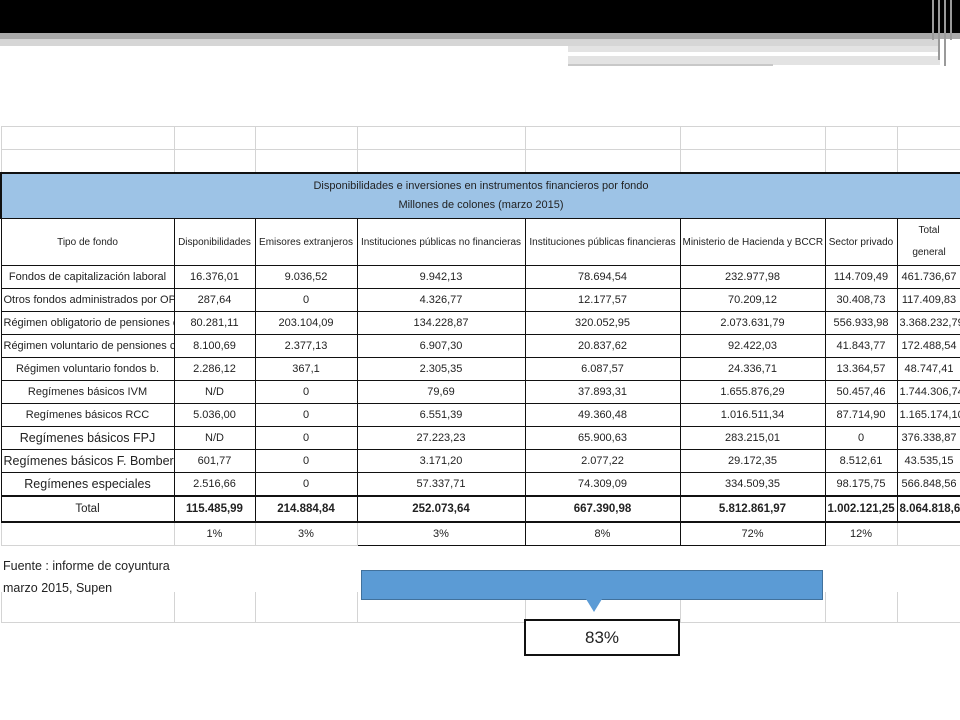 The width and height of the screenshot is (960, 720). Describe the element at coordinates (602, 438) in the screenshot. I see `value-cell: 65.900,63` at that location.